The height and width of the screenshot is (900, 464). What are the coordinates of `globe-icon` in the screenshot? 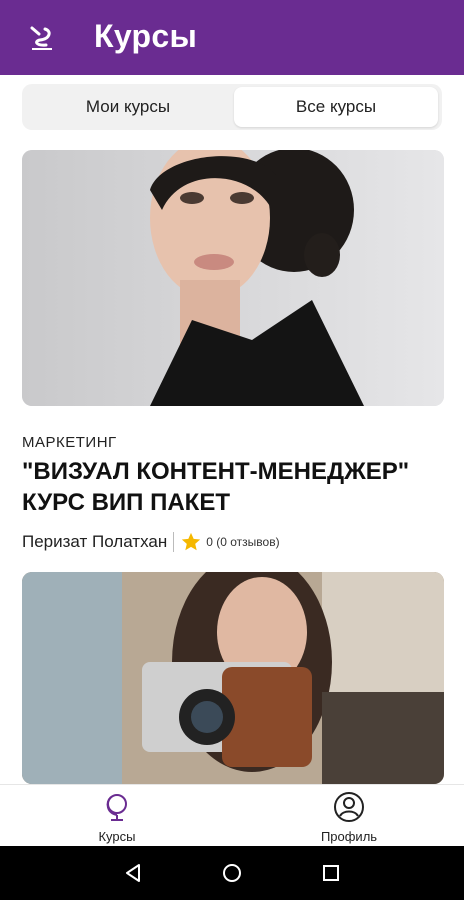 It's located at (116, 807).